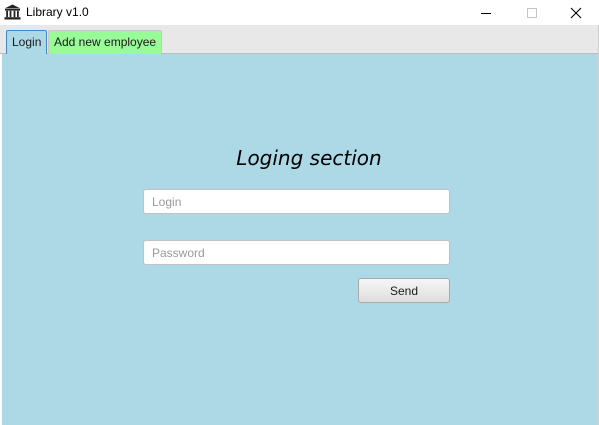 This screenshot has height=425, width=599. What do you see at coordinates (299, 39) in the screenshot?
I see `tab-bar: Login Add new employee` at bounding box center [299, 39].